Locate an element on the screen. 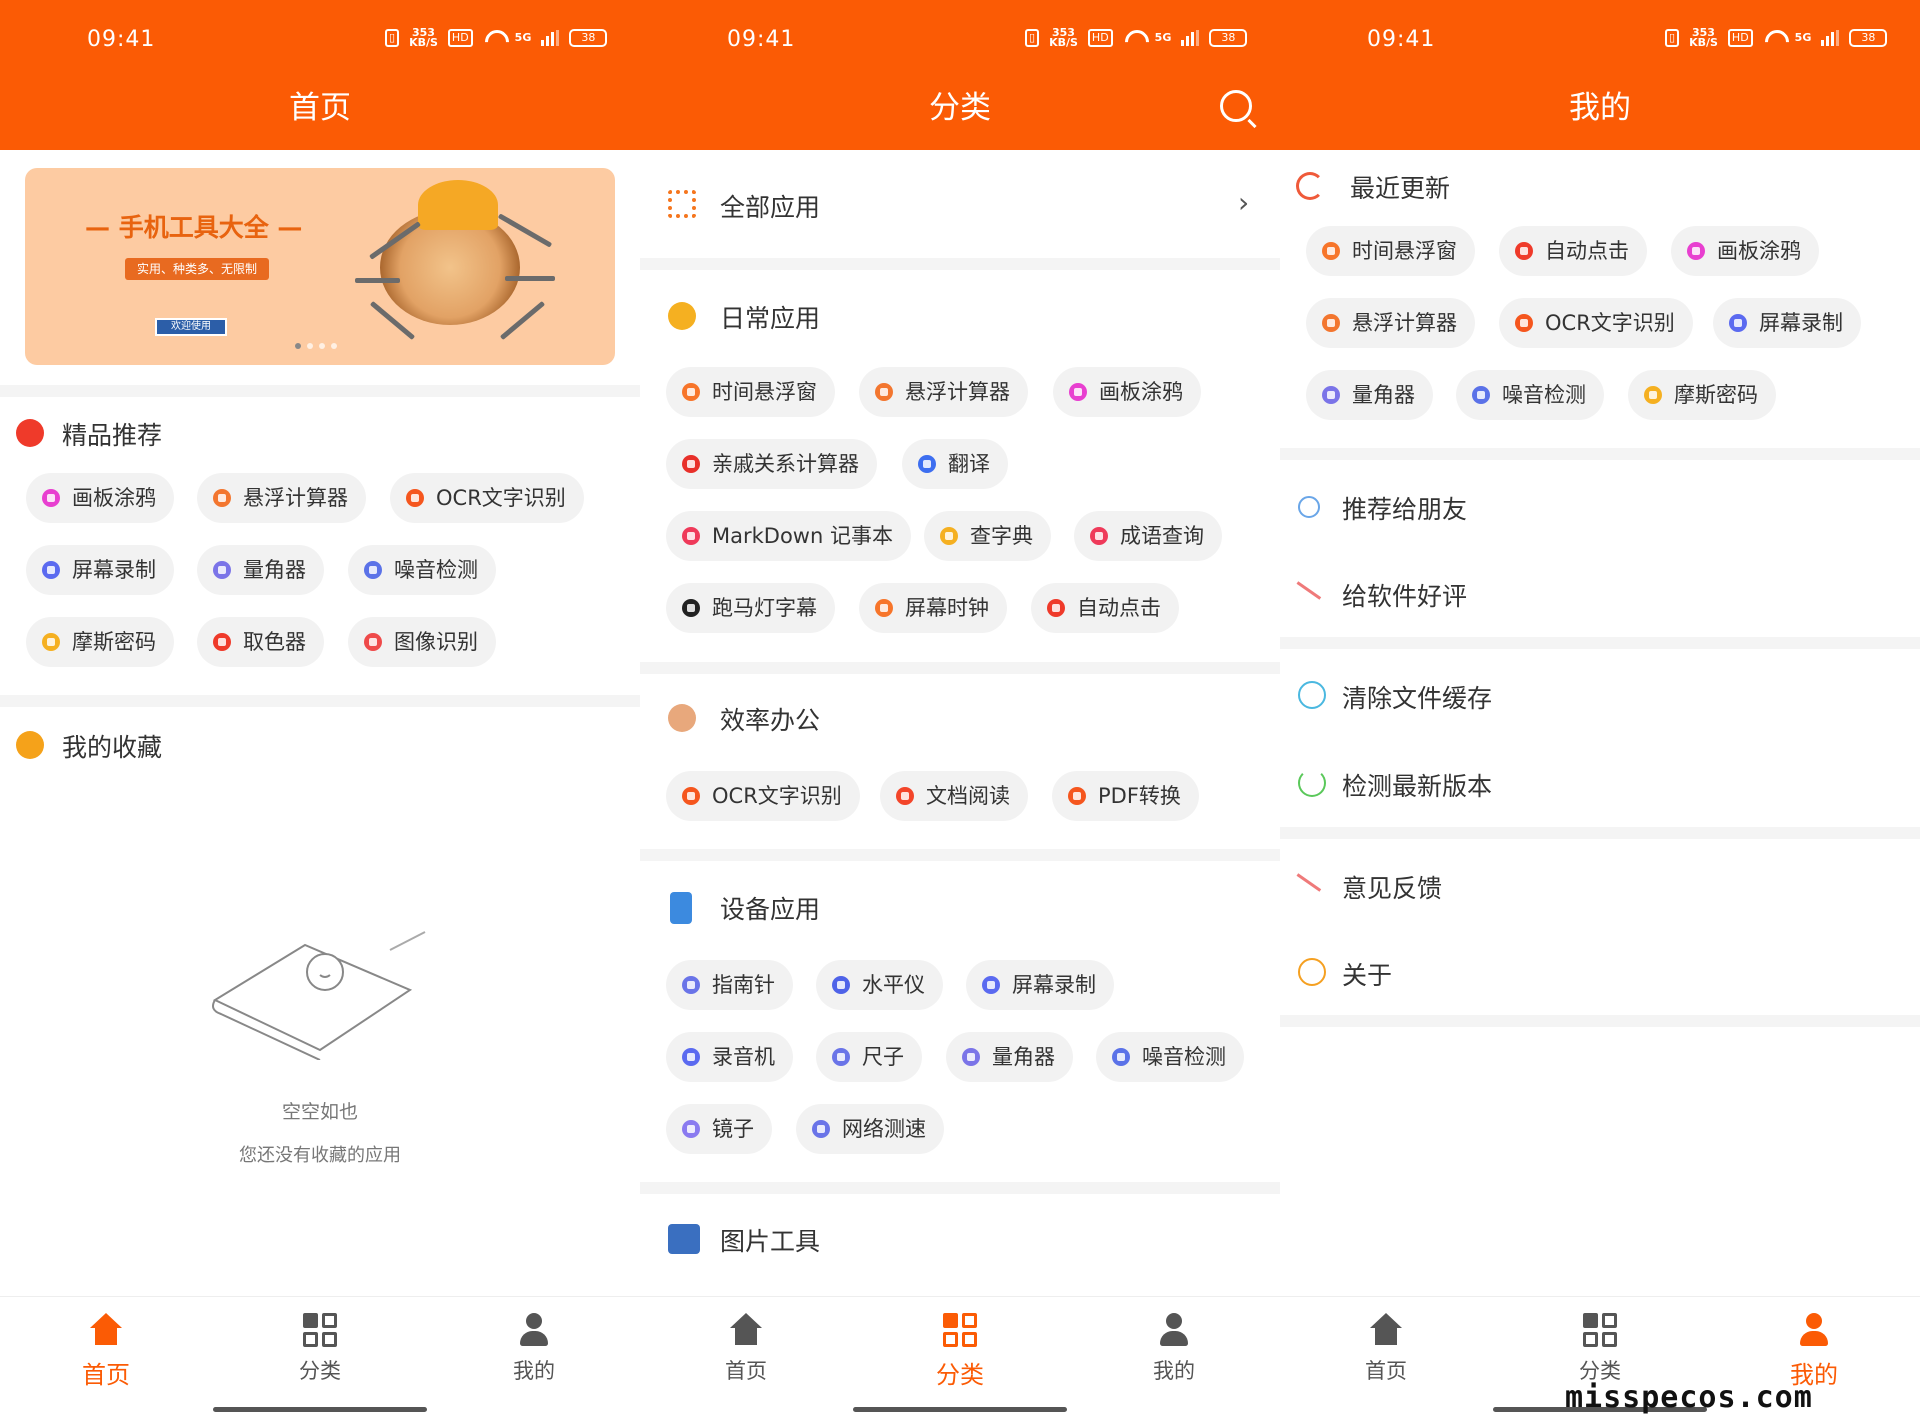 This screenshot has width=1920, height=1423. chip-relative-calculator: 亲戚关系计算器 is located at coordinates (771, 464).